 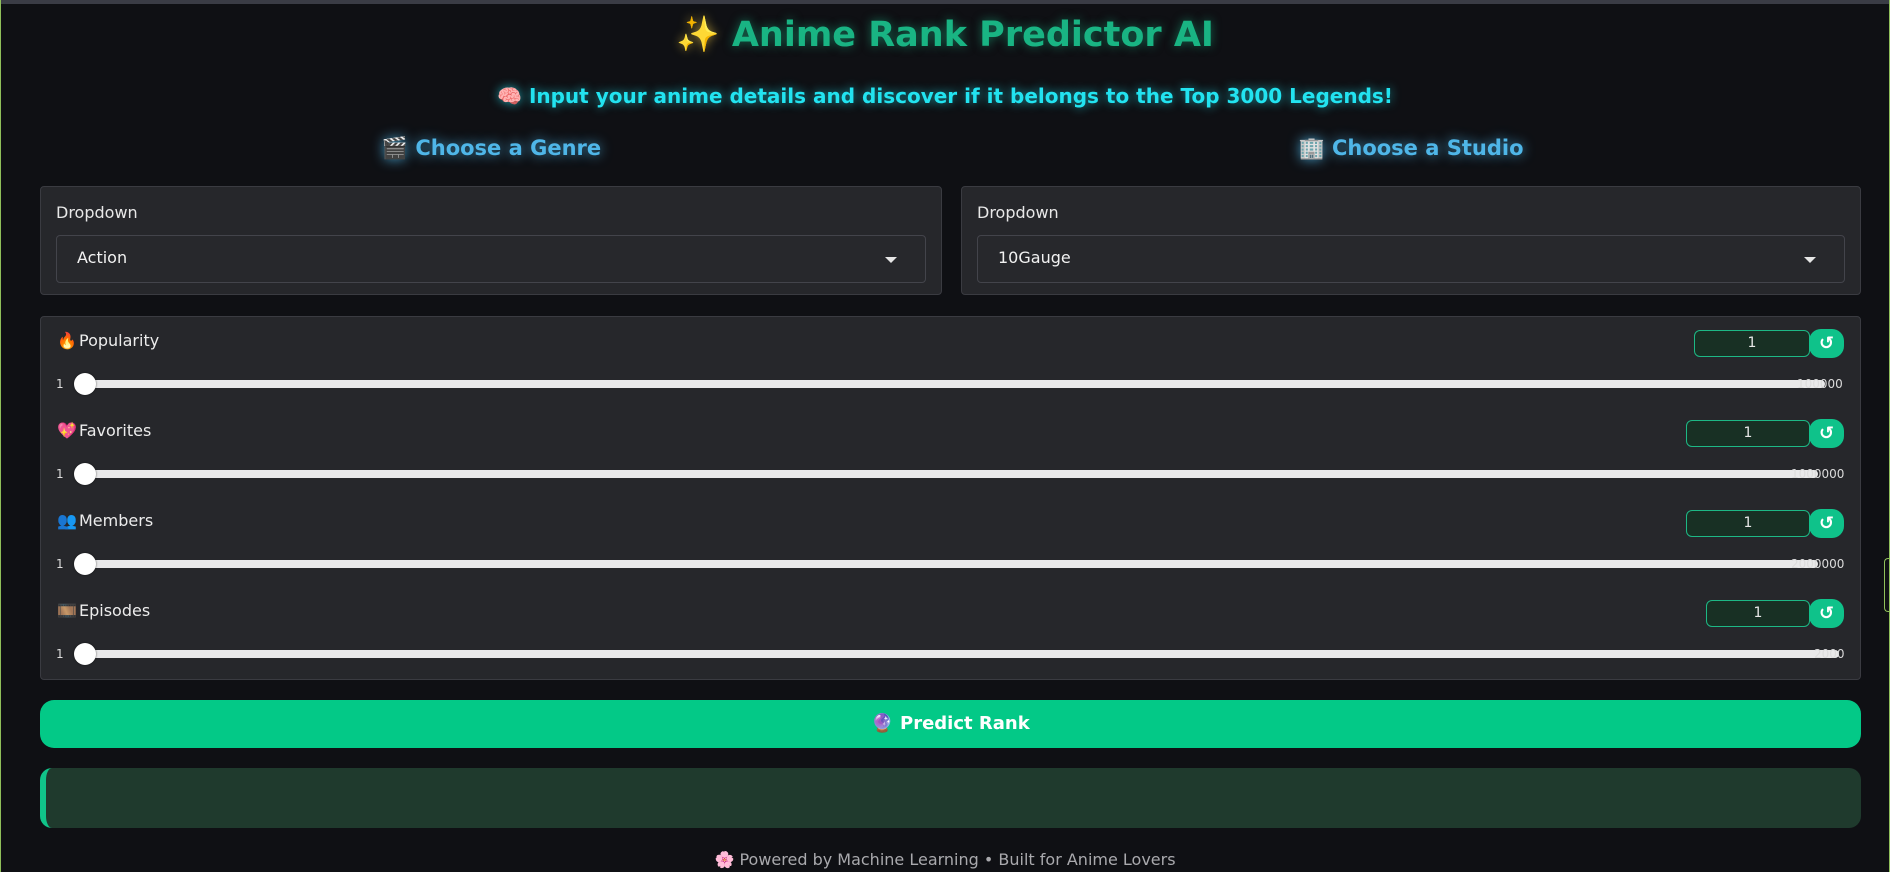 What do you see at coordinates (1034, 257) in the screenshot?
I see `studio-dropdown-value: 10Gauge` at bounding box center [1034, 257].